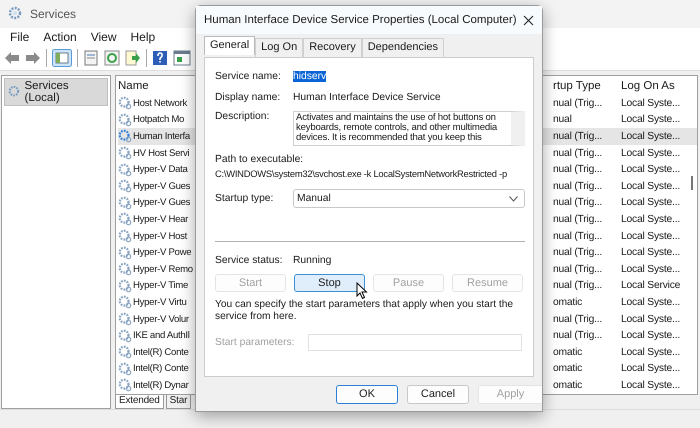  What do you see at coordinates (361, 174) in the screenshot?
I see `path-value: C:\WINDOWS\system32\svchost.exe -k LocalSystemNetworkRestricted -p` at bounding box center [361, 174].